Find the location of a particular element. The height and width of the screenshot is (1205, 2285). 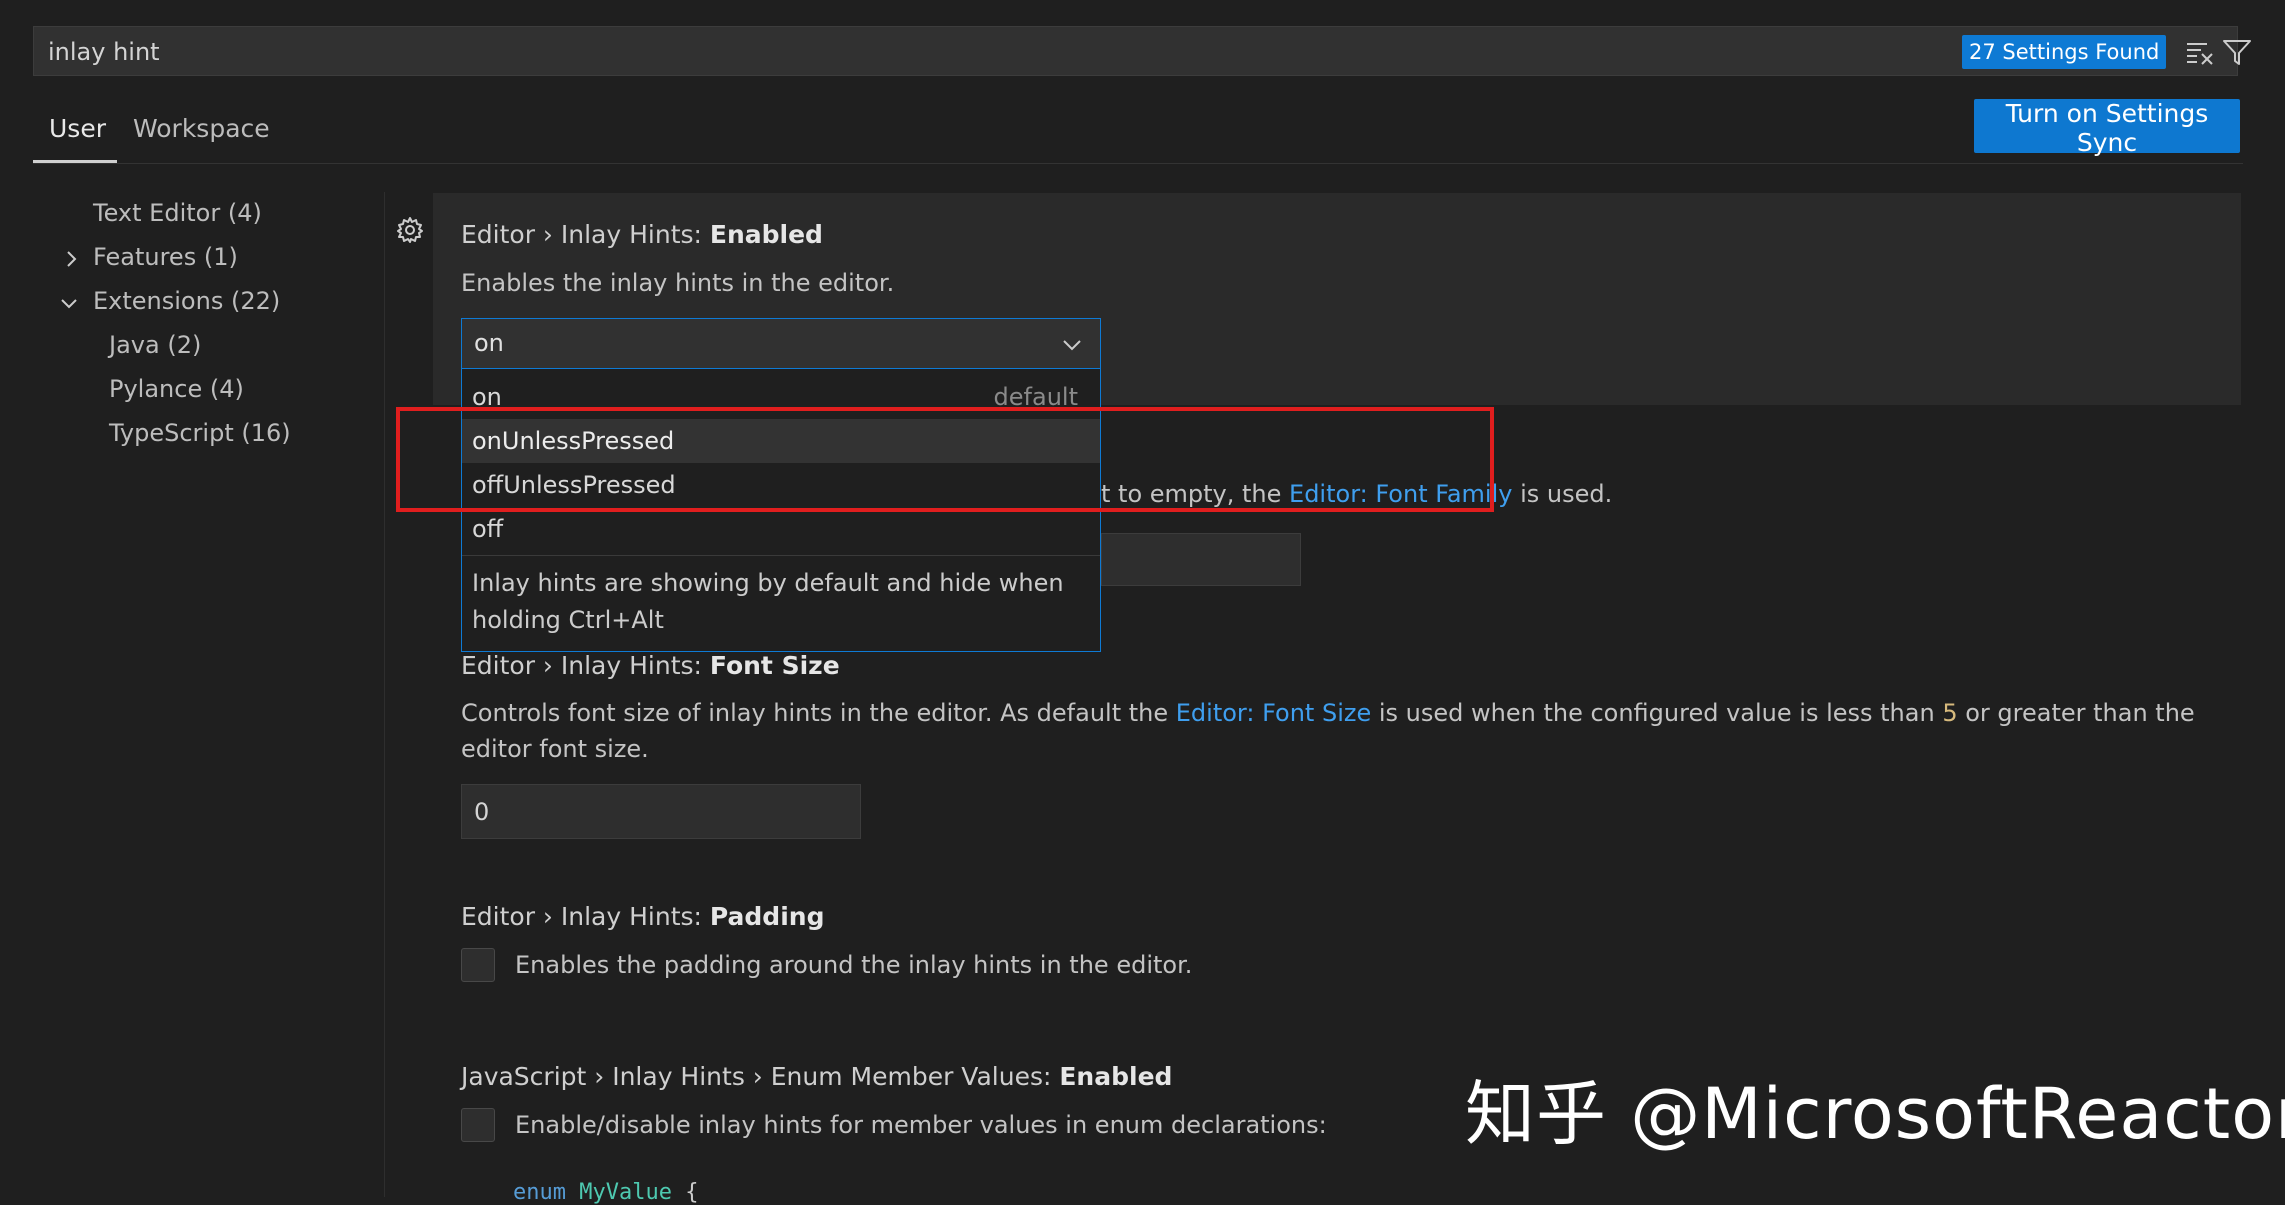

dropdown-option-off: off is located at coordinates (781, 529).